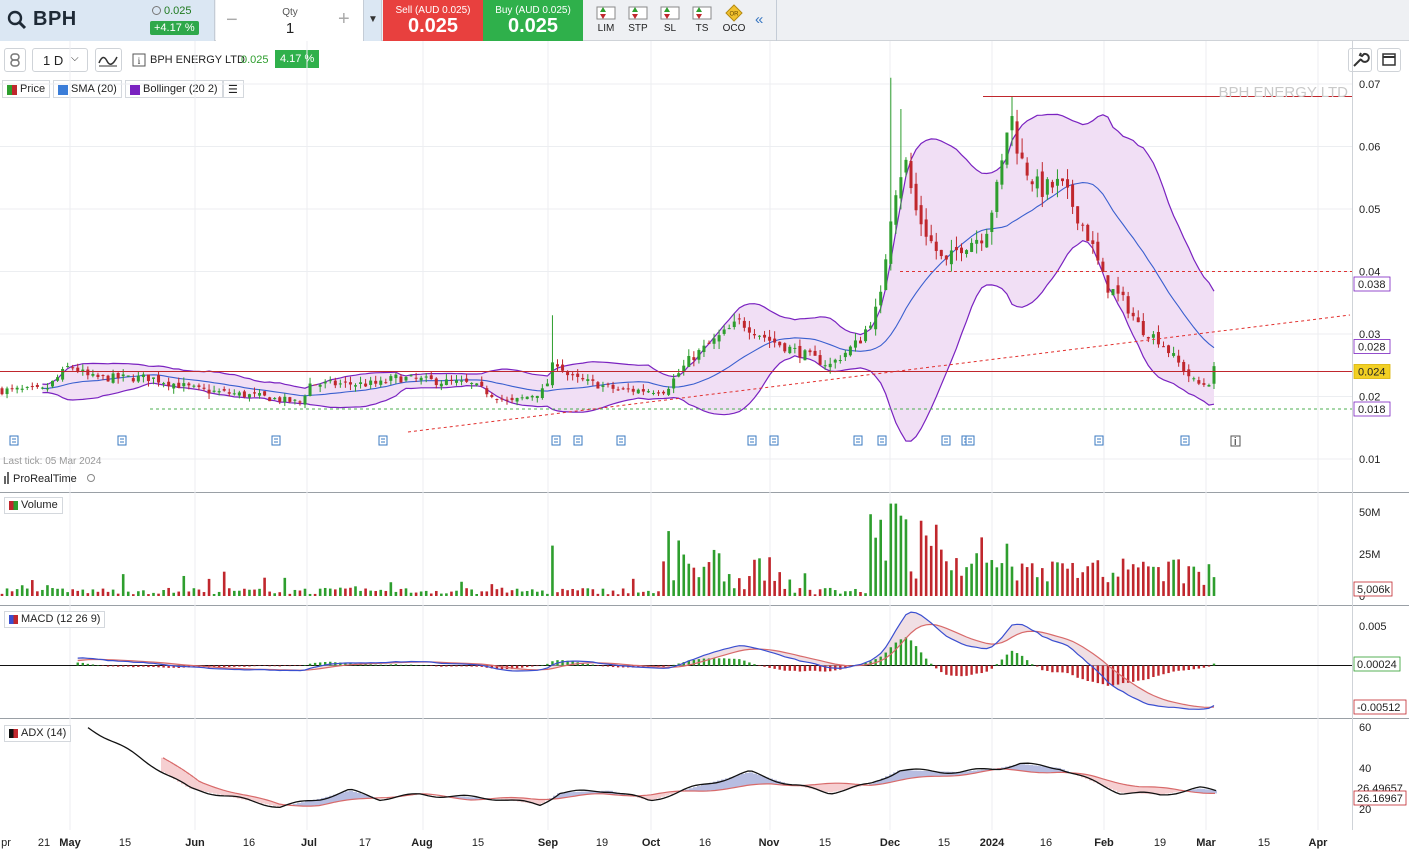 The width and height of the screenshot is (1409, 851). I want to click on adx-panel-label: ADX (14), so click(38, 733).